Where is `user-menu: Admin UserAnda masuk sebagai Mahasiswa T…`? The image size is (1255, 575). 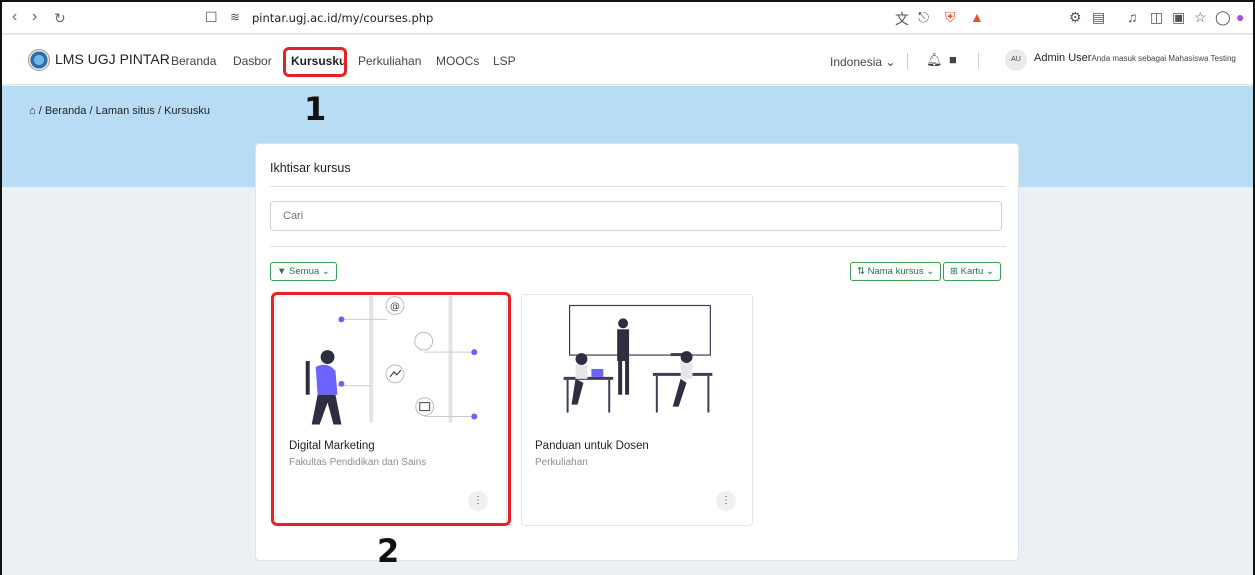
user-menu: Admin UserAnda masuk sebagai Mahasiswa T… is located at coordinates (1135, 58).